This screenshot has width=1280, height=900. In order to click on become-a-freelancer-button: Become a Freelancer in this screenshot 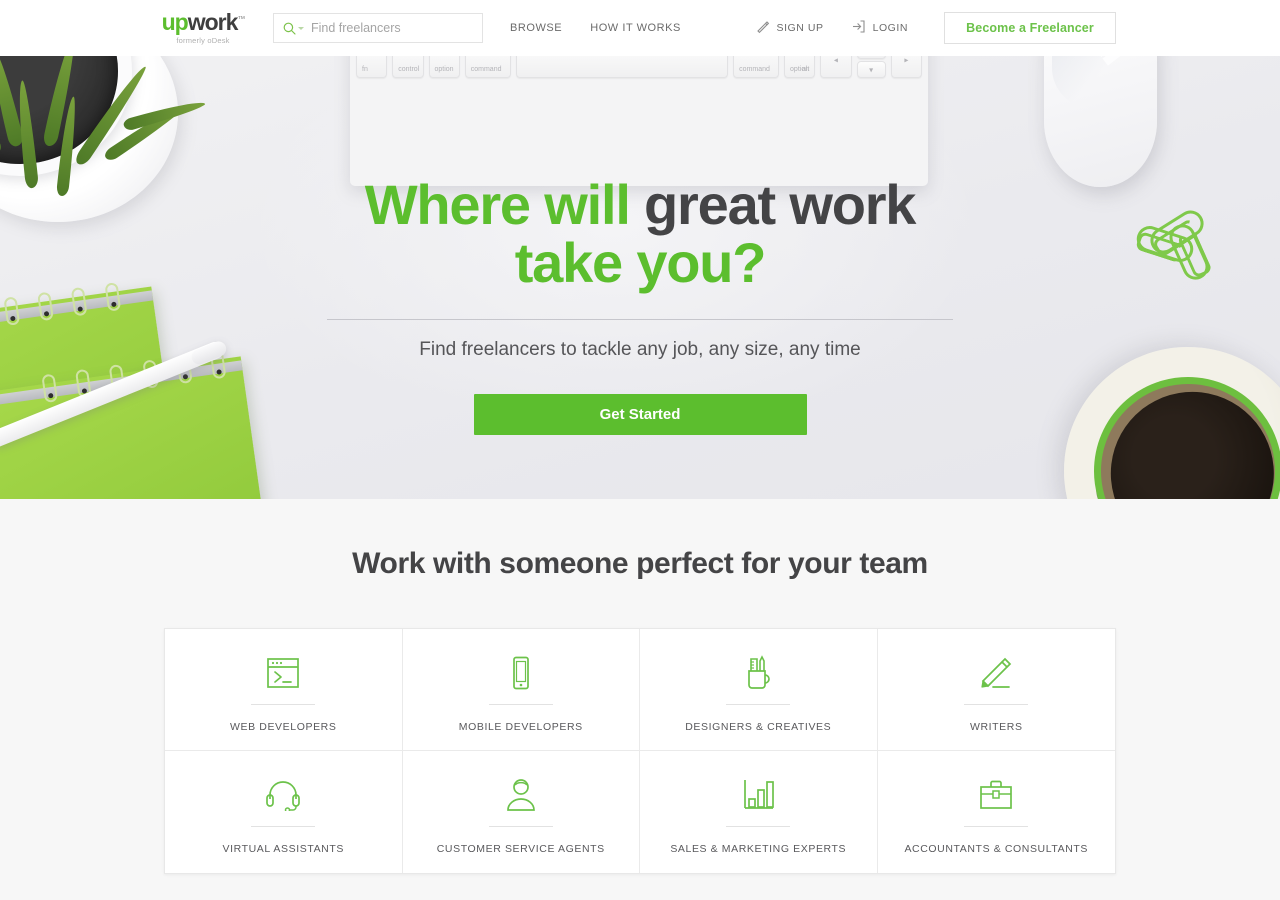, I will do `click(1030, 28)`.